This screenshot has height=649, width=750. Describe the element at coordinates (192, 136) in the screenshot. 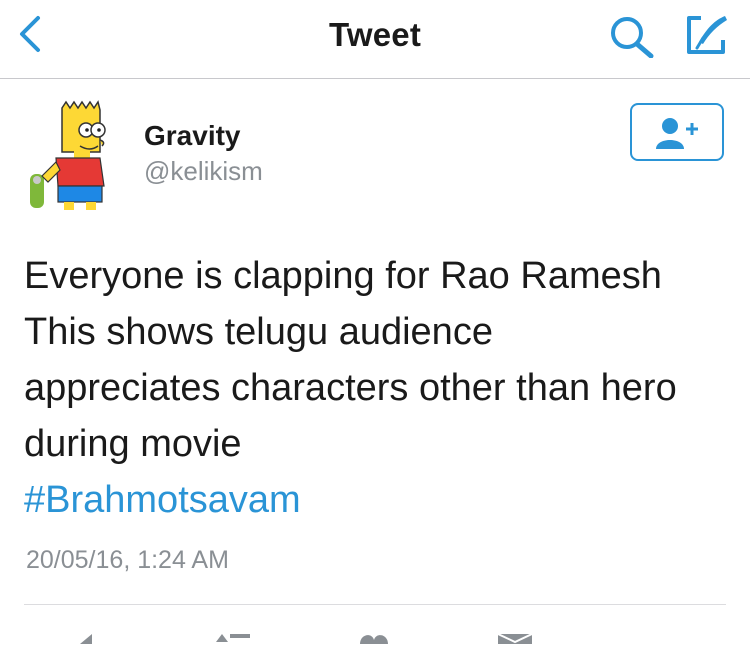

I see `author-name: Gravity` at that location.